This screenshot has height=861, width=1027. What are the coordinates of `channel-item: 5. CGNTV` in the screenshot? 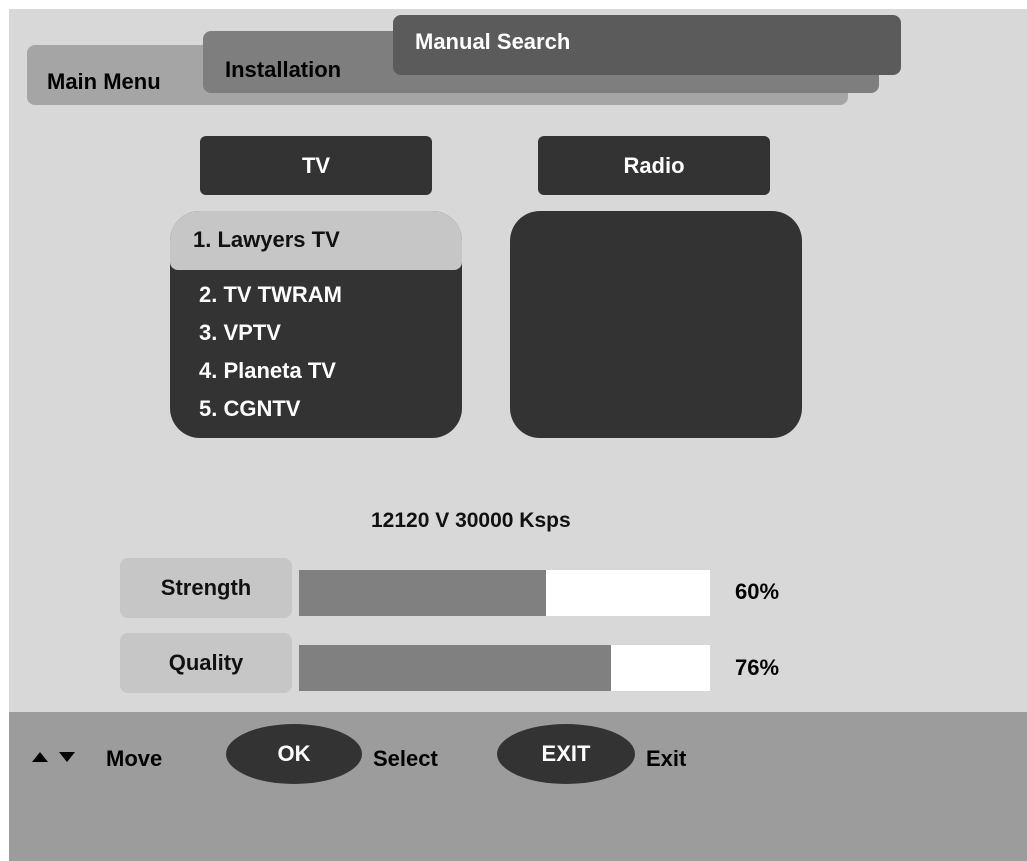 It's located at (316, 408).